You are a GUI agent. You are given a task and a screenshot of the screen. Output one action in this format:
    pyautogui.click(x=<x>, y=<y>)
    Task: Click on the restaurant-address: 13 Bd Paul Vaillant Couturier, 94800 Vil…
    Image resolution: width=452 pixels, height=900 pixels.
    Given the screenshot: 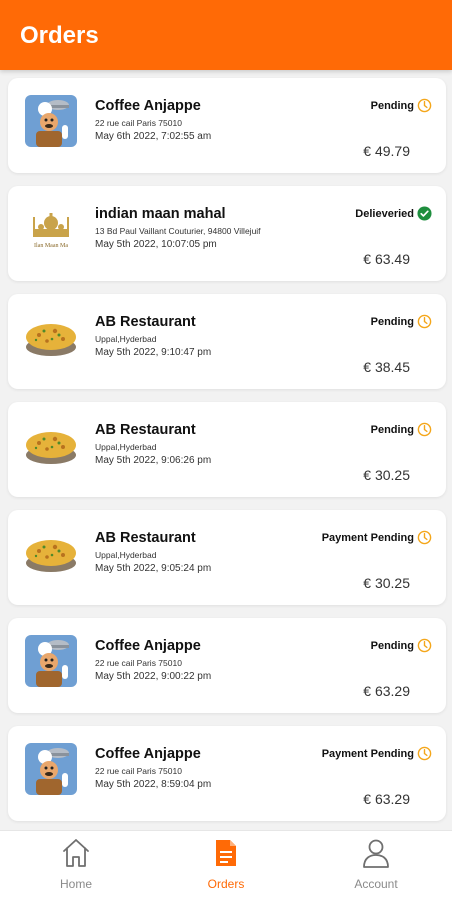 What is the action you would take?
    pyautogui.click(x=178, y=231)
    